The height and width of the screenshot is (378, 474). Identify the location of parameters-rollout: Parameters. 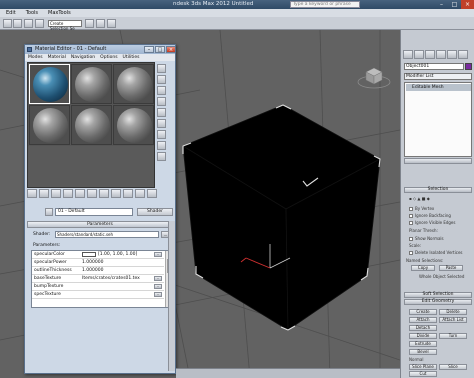
(100, 224).